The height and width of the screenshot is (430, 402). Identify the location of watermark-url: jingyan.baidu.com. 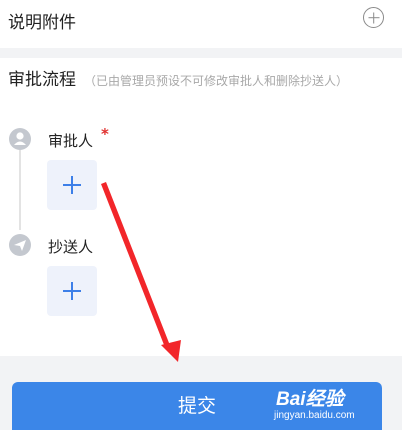
(314, 415).